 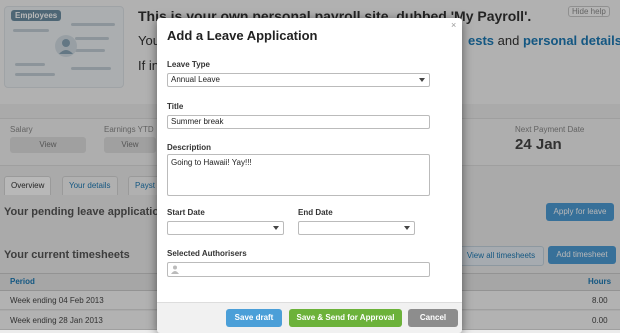 I want to click on start-date-label: Start Date, so click(x=186, y=212).